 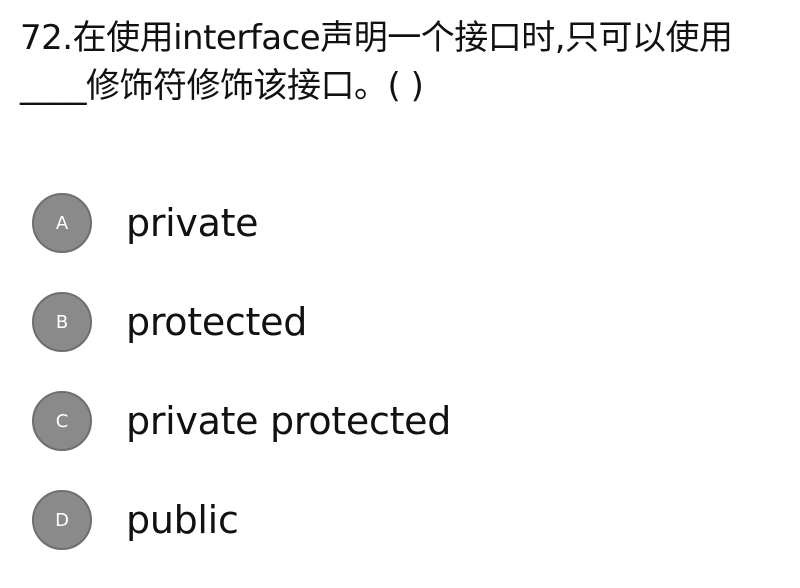 What do you see at coordinates (62, 322) in the screenshot?
I see `option-b-badge: B` at bounding box center [62, 322].